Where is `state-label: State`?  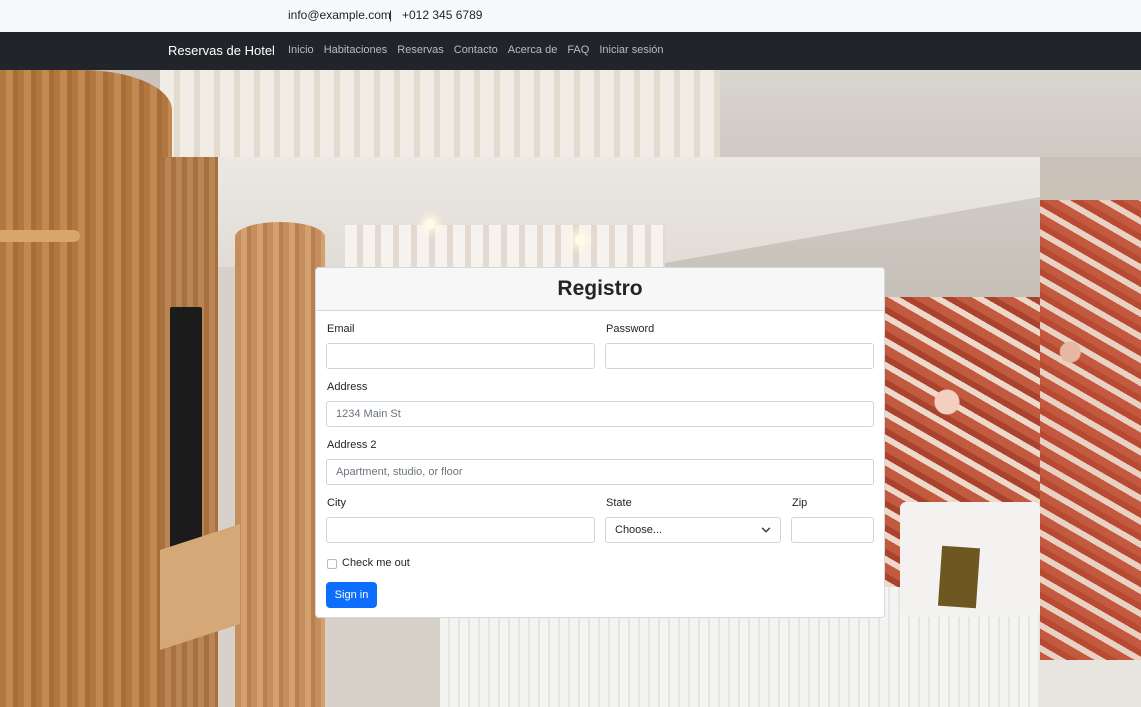
state-label: State is located at coordinates (619, 503).